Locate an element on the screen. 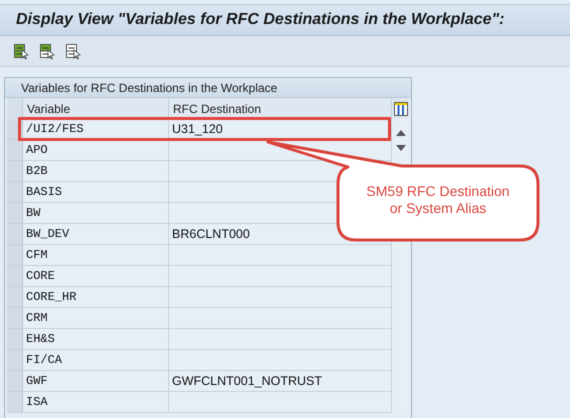  table-cell: GWFCLNT001_NOTRUST is located at coordinates (280, 381).